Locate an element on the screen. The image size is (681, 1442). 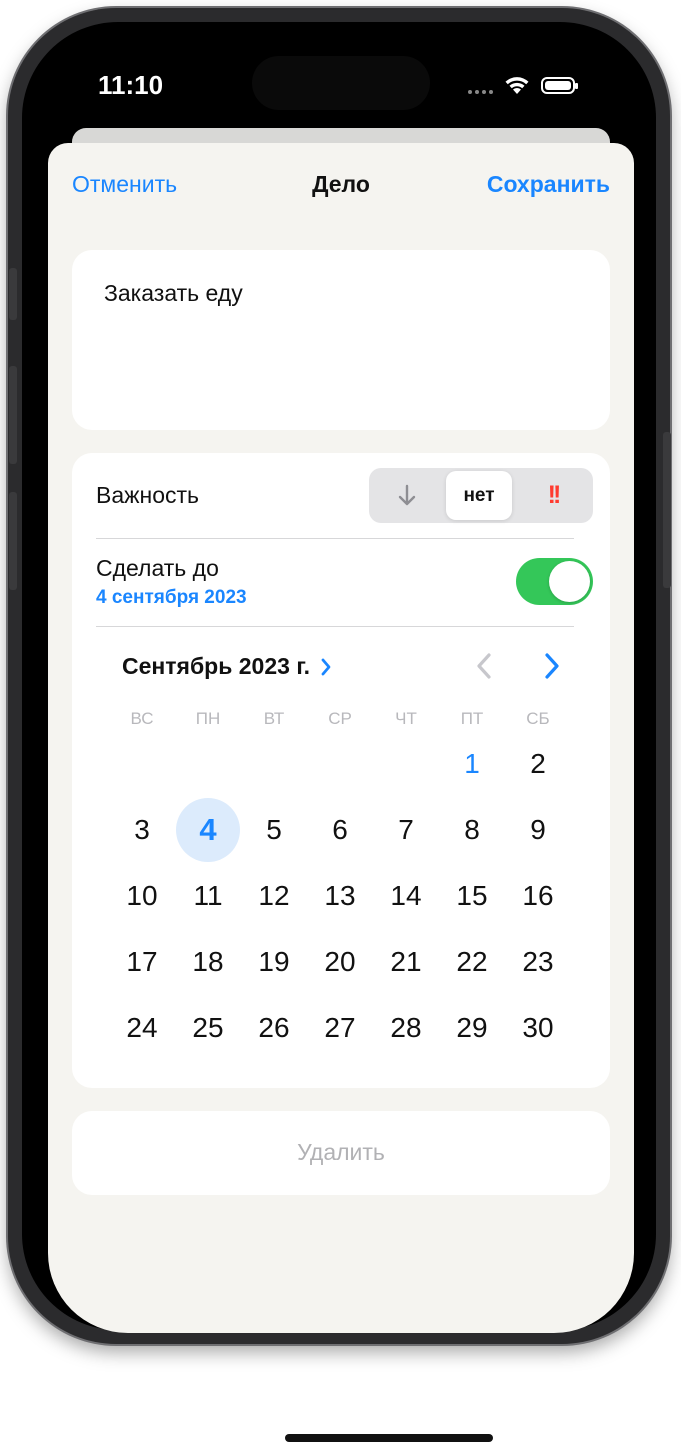
calendar-day-19: 19 is located at coordinates (274, 962).